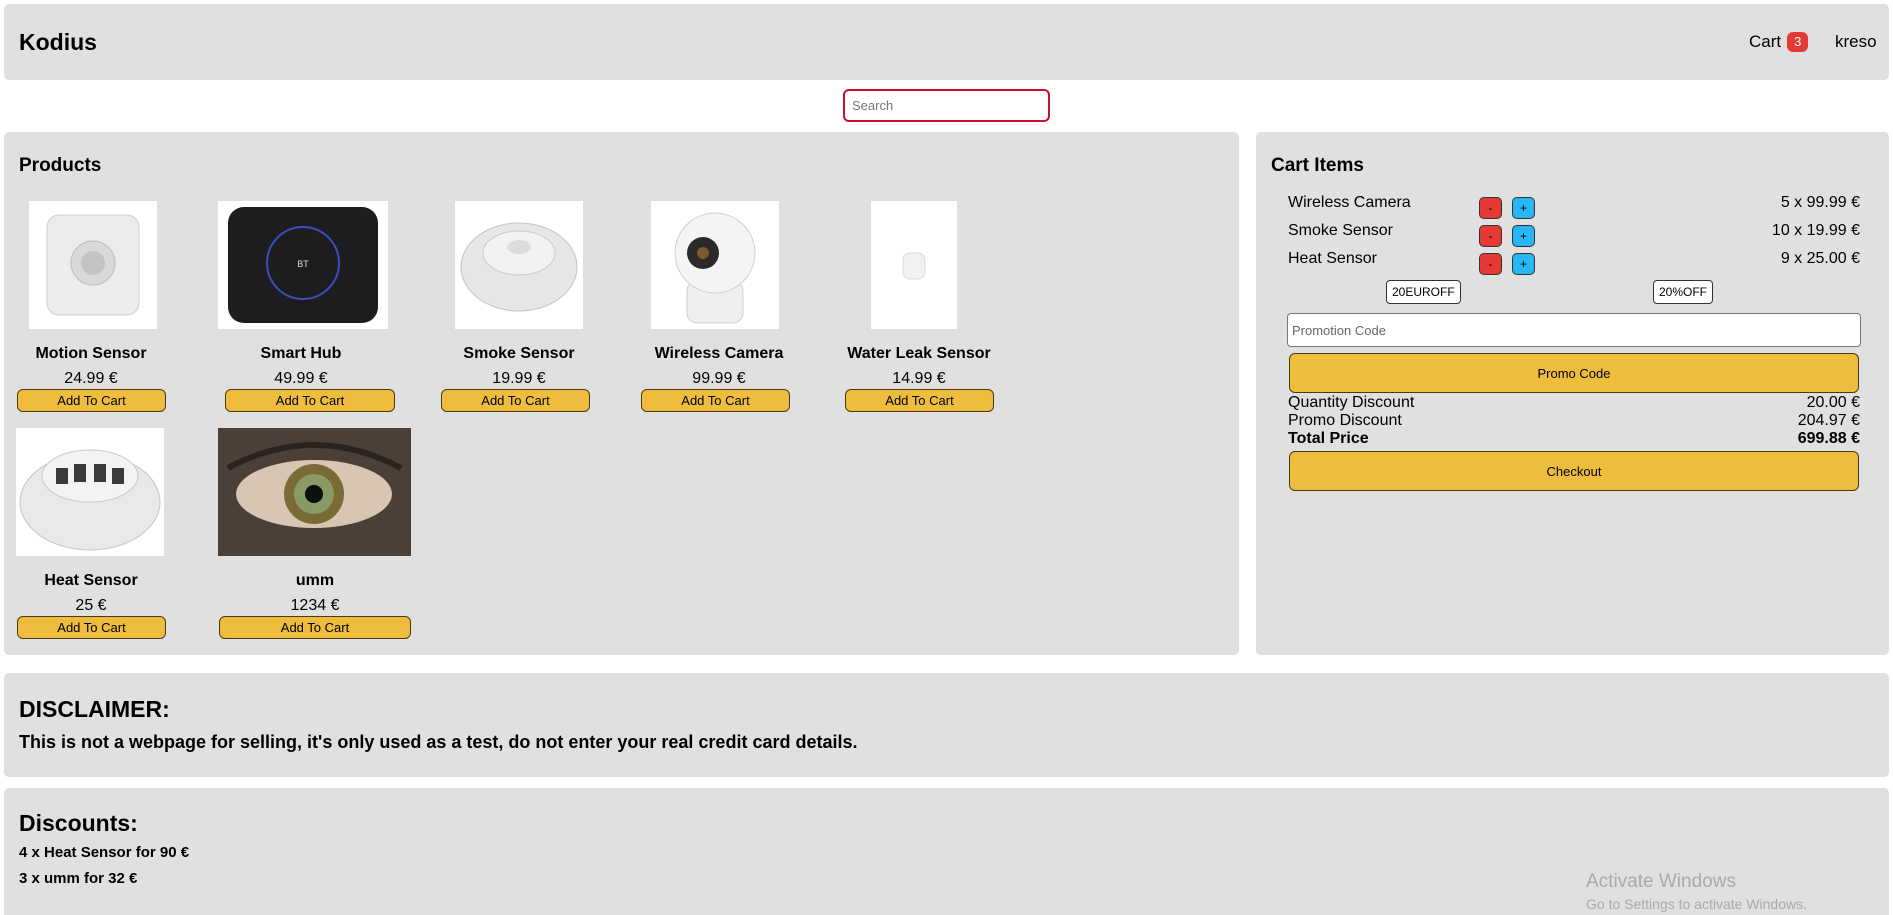  I want to click on product-price: 19.99 €, so click(519, 378).